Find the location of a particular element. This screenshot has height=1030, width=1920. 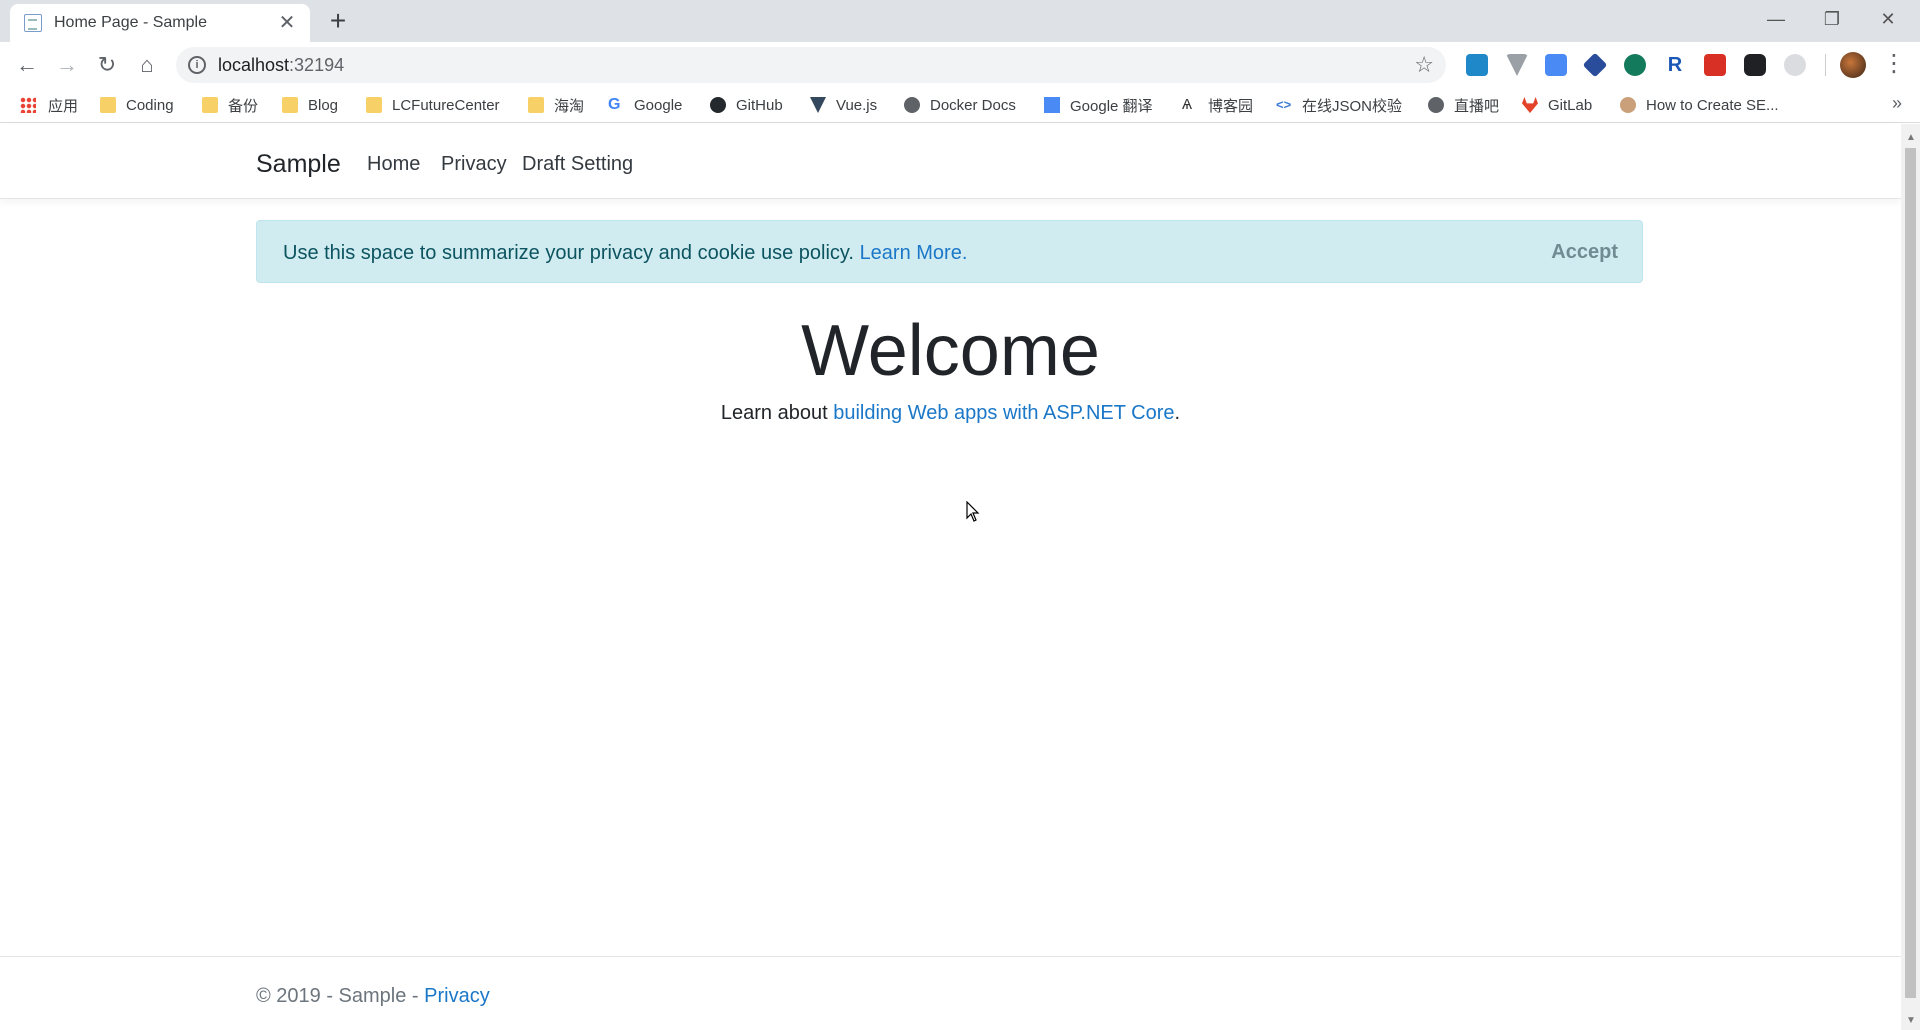

tampermonkey-extension-icon is located at coordinates (1755, 65).